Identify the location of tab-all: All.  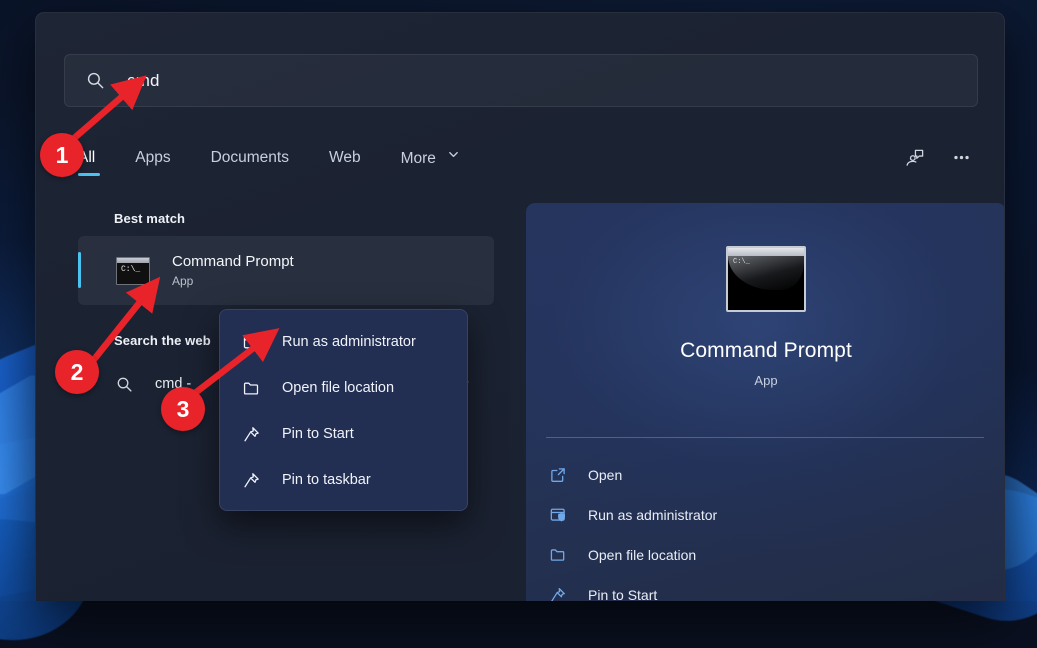
(86, 160).